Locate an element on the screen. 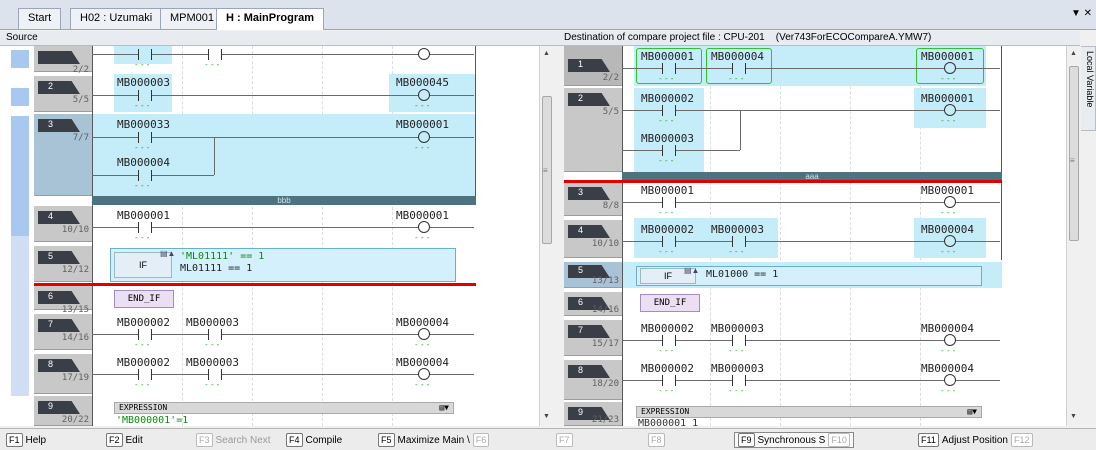 The image size is (1096, 450). f9-key-cap: F9 is located at coordinates (746, 440).